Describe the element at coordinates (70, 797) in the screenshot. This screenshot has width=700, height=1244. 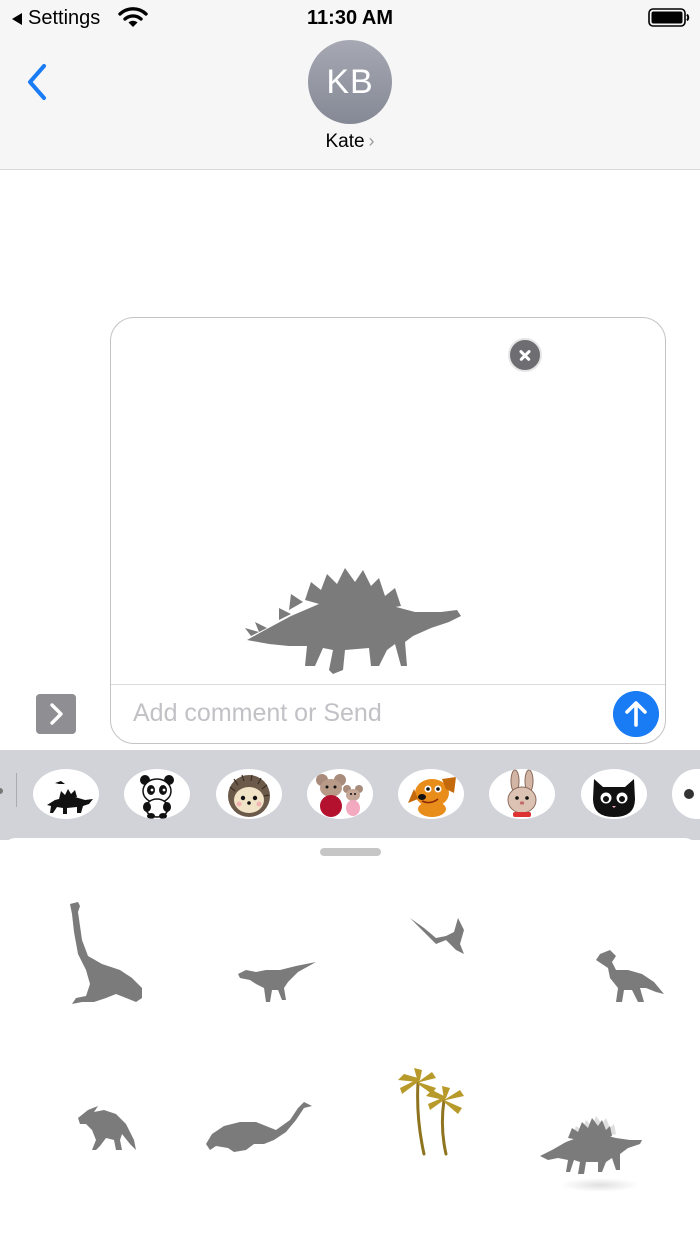
I see `dinosaur-icon` at that location.